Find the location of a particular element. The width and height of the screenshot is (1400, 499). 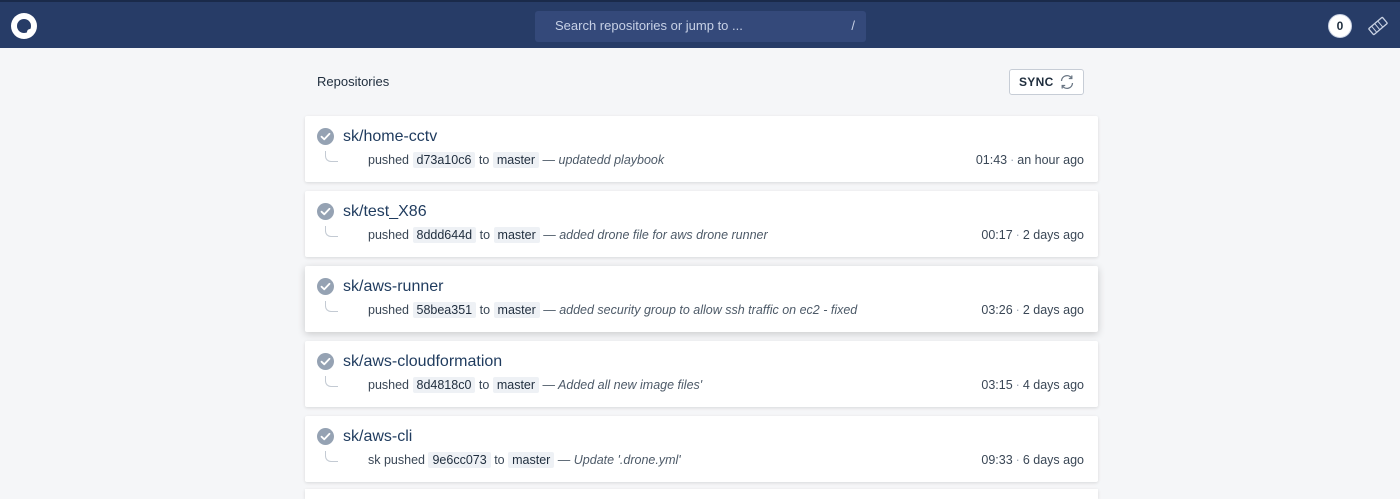

build-duration: 03:15 is located at coordinates (997, 385).